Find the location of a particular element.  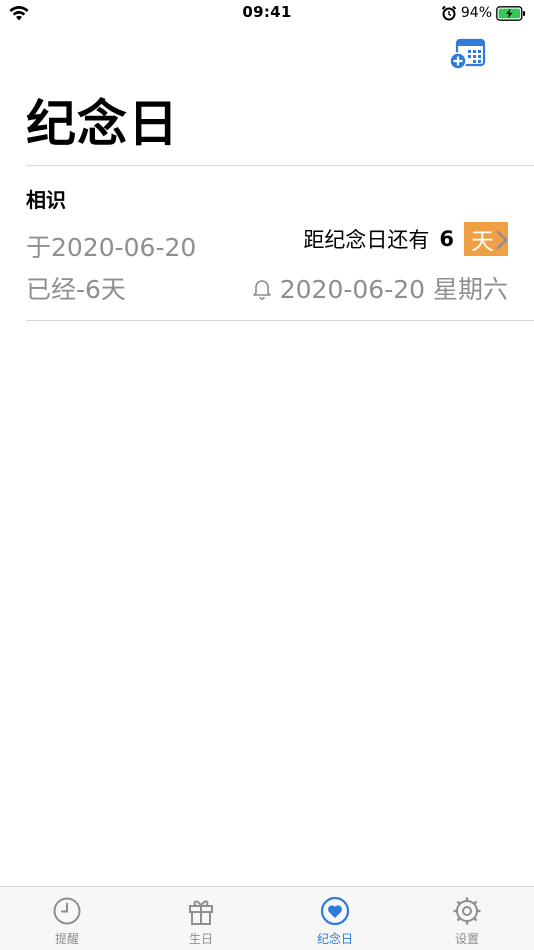

bell-icon is located at coordinates (261, 290).